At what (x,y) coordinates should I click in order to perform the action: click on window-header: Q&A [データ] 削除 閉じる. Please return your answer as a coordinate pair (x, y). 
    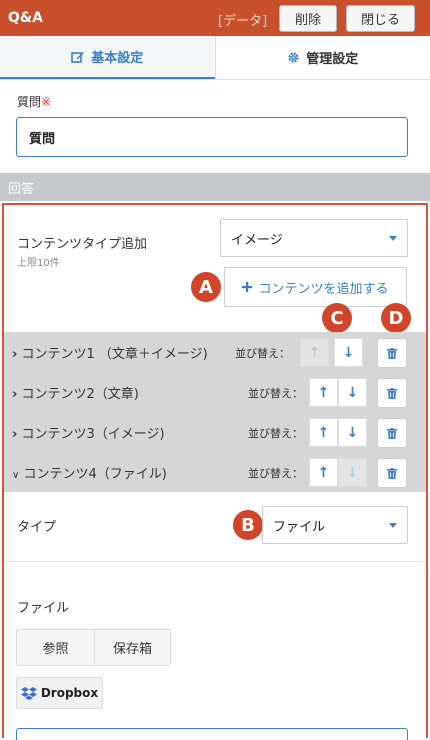
    Looking at the image, I should click on (215, 18).